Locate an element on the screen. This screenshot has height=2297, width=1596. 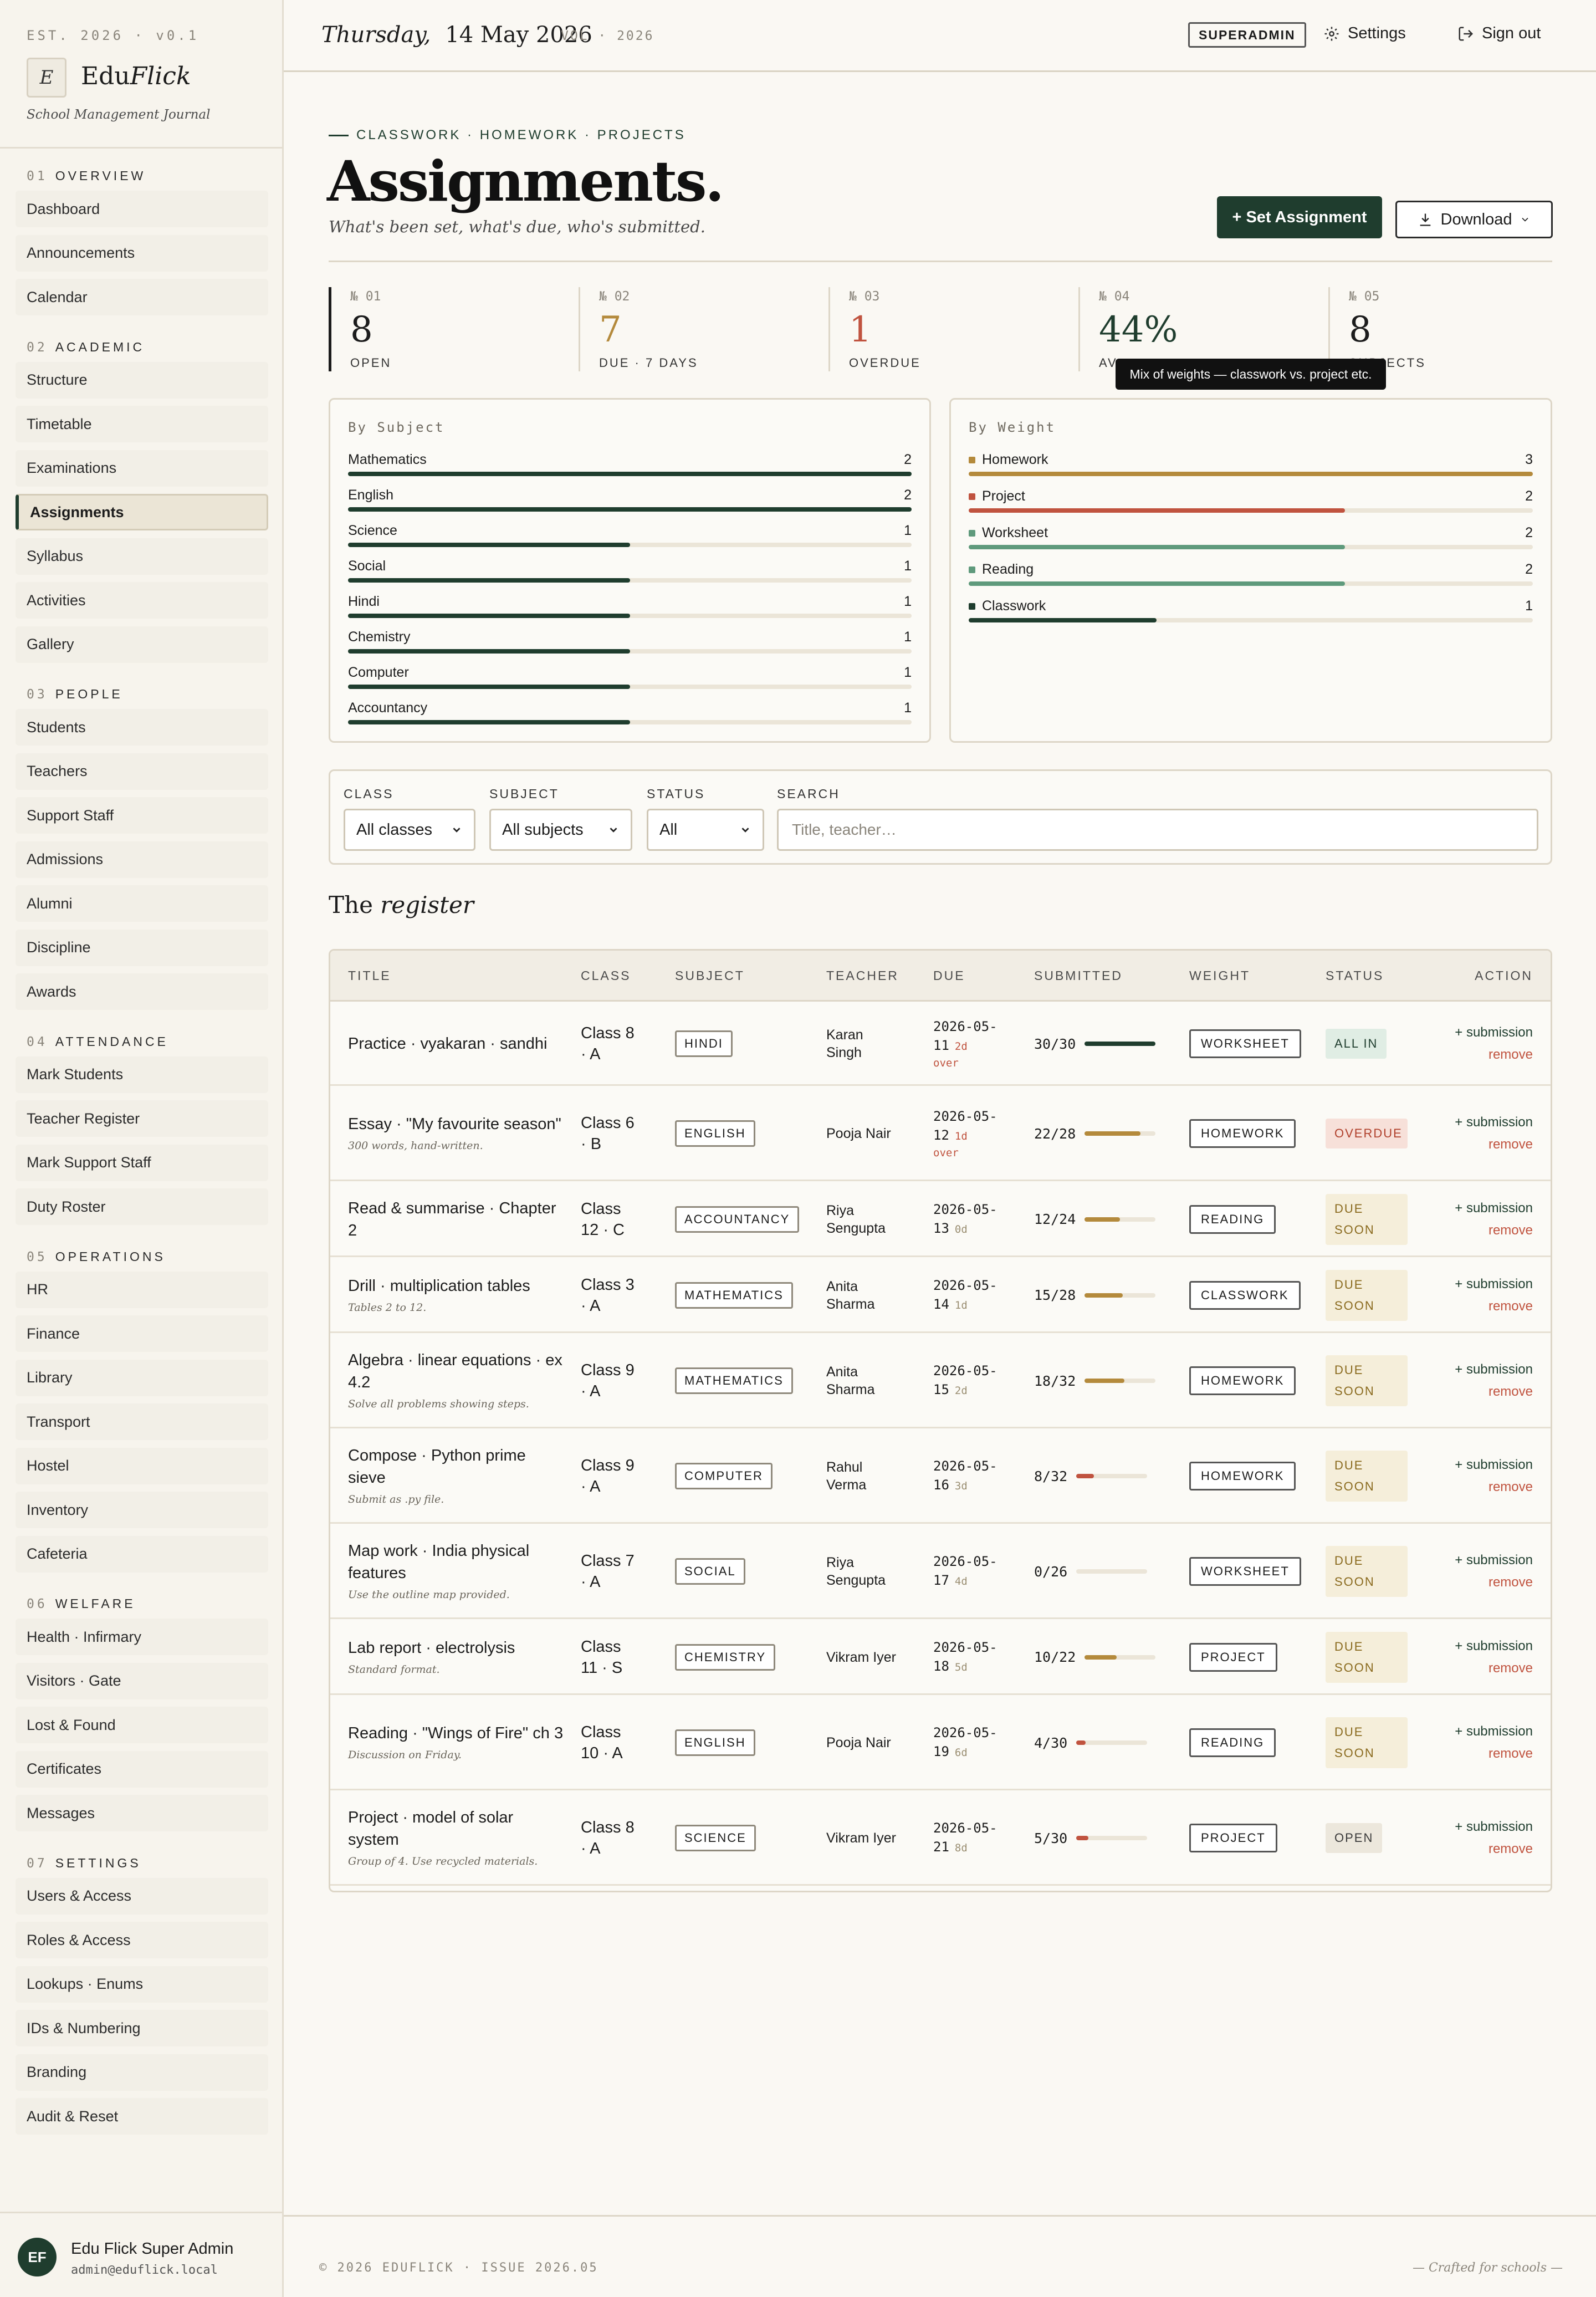
sidebar-item-assignments: Assignments is located at coordinates (142, 512).